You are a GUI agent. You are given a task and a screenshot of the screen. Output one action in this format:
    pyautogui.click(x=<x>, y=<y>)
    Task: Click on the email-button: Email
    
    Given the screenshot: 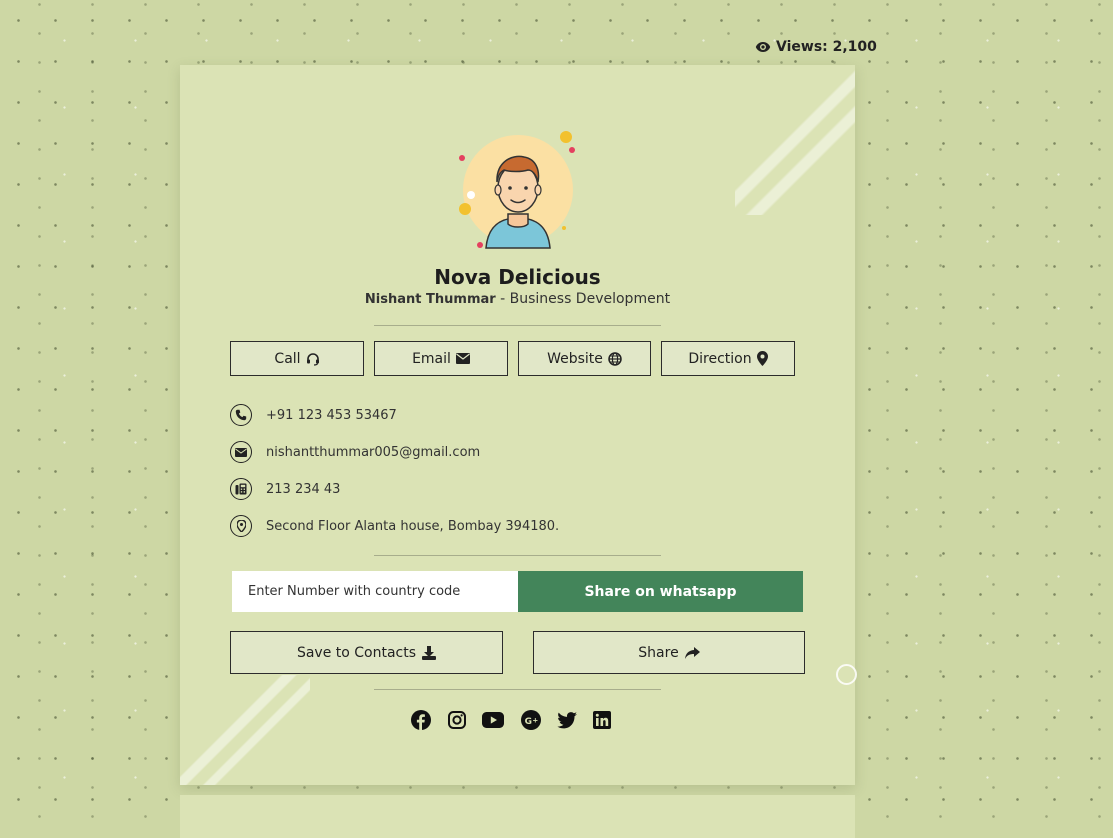 What is the action you would take?
    pyautogui.click(x=441, y=358)
    